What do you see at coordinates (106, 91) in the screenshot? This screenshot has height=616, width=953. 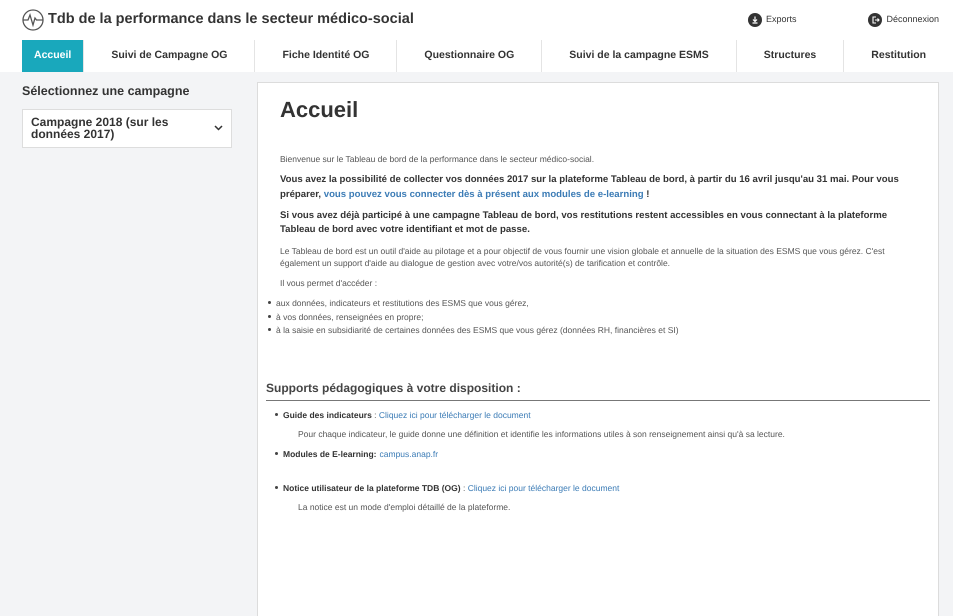 I see `sidebar-label: Sélectionnez une campagne` at bounding box center [106, 91].